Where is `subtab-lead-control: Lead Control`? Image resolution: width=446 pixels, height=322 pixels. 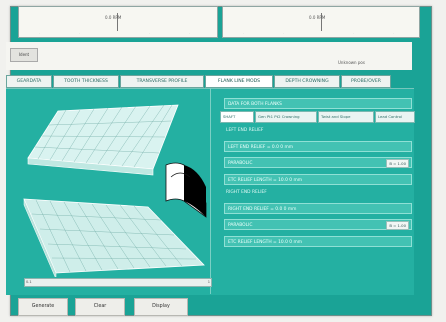 subtab-lead-control: Lead Control is located at coordinates (395, 117).